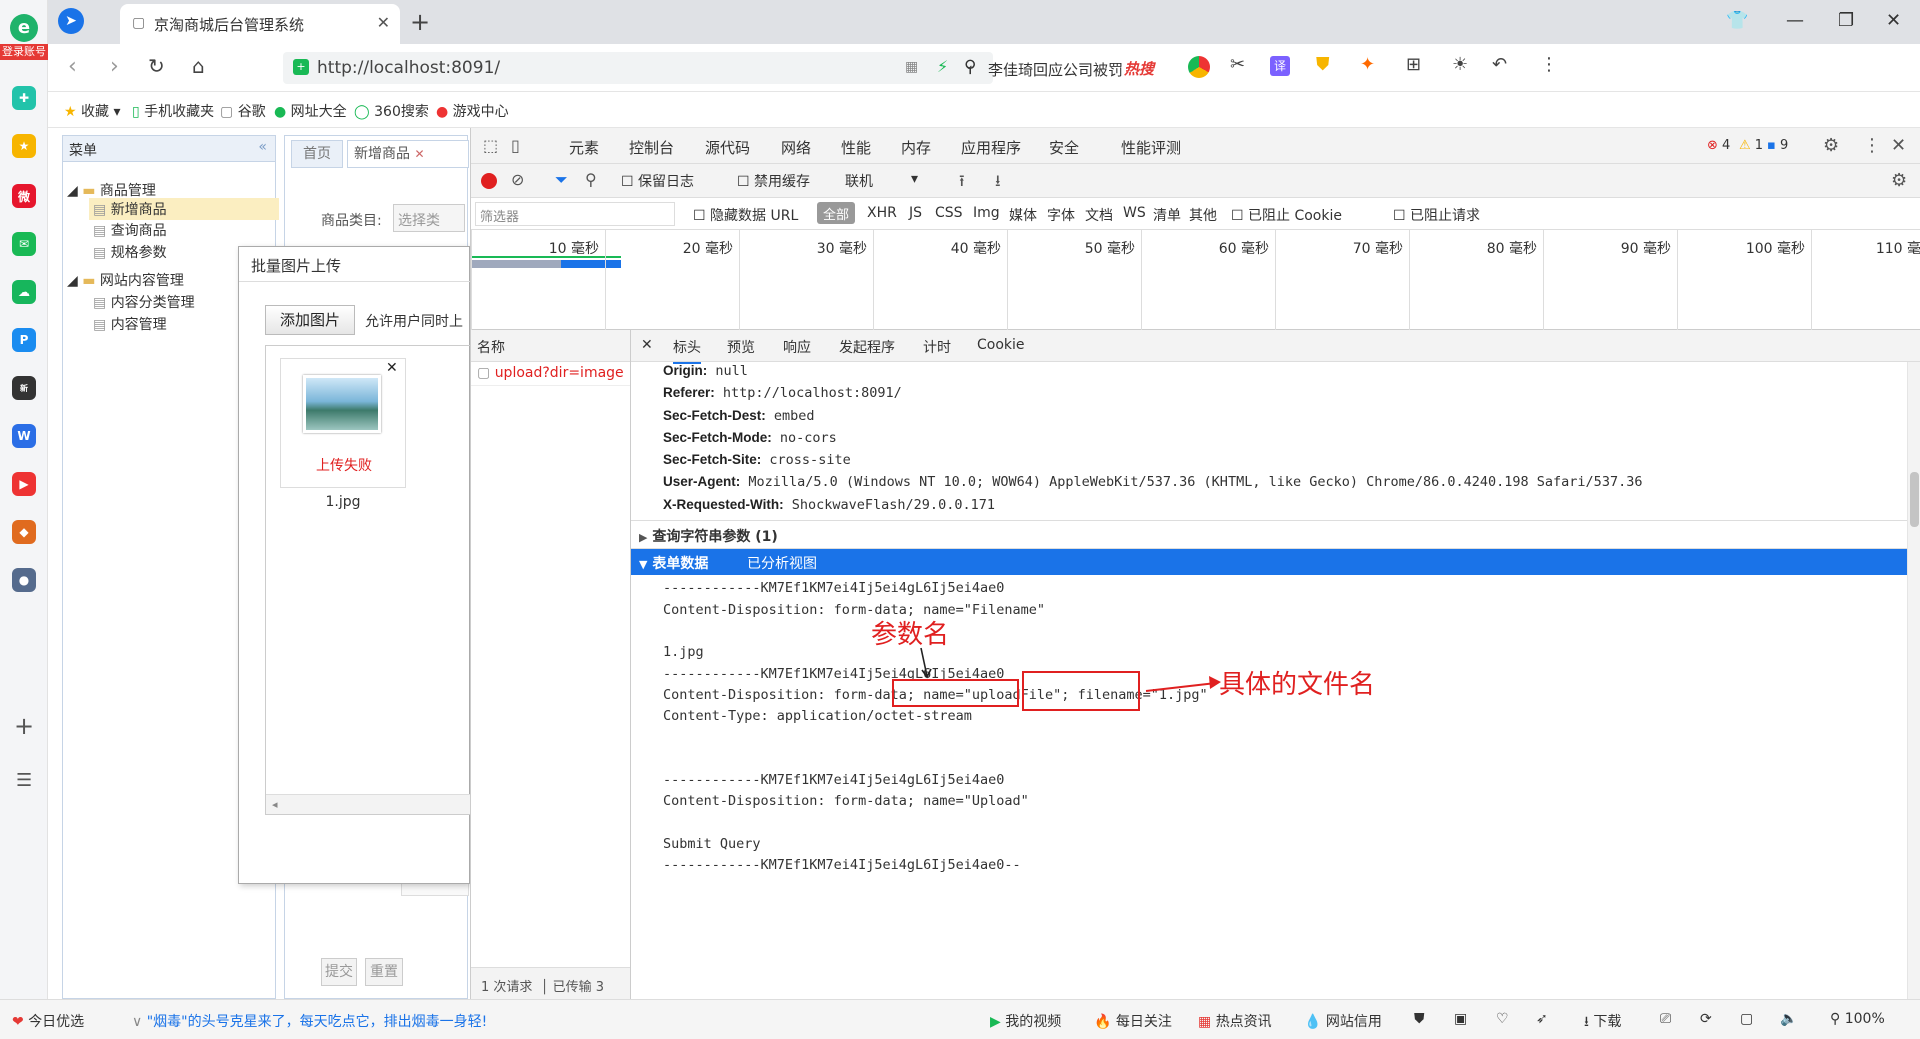 This screenshot has width=1920, height=1039. What do you see at coordinates (262, 147) in the screenshot?
I see `collapse-icon: «` at bounding box center [262, 147].